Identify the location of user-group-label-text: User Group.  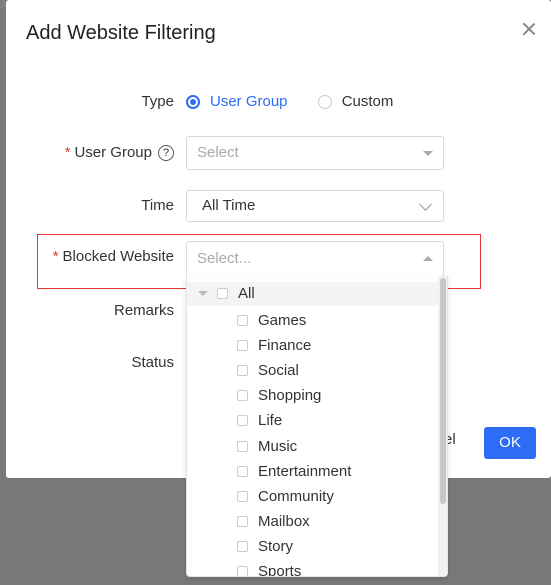
(113, 152).